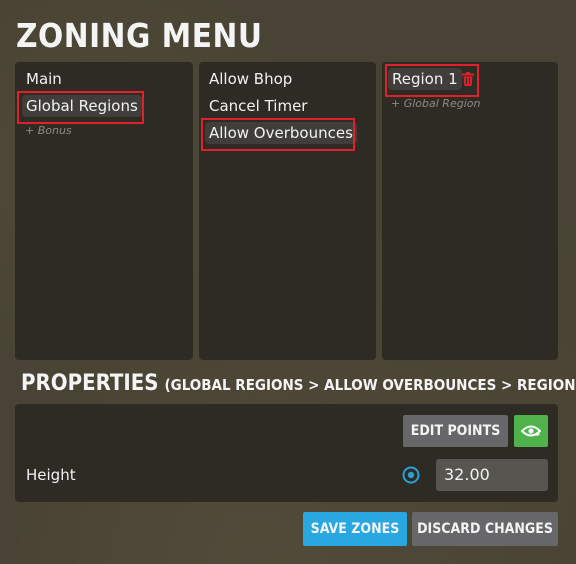 Image resolution: width=576 pixels, height=564 pixels. Describe the element at coordinates (90, 383) in the screenshot. I see `properties-title: Properties` at that location.